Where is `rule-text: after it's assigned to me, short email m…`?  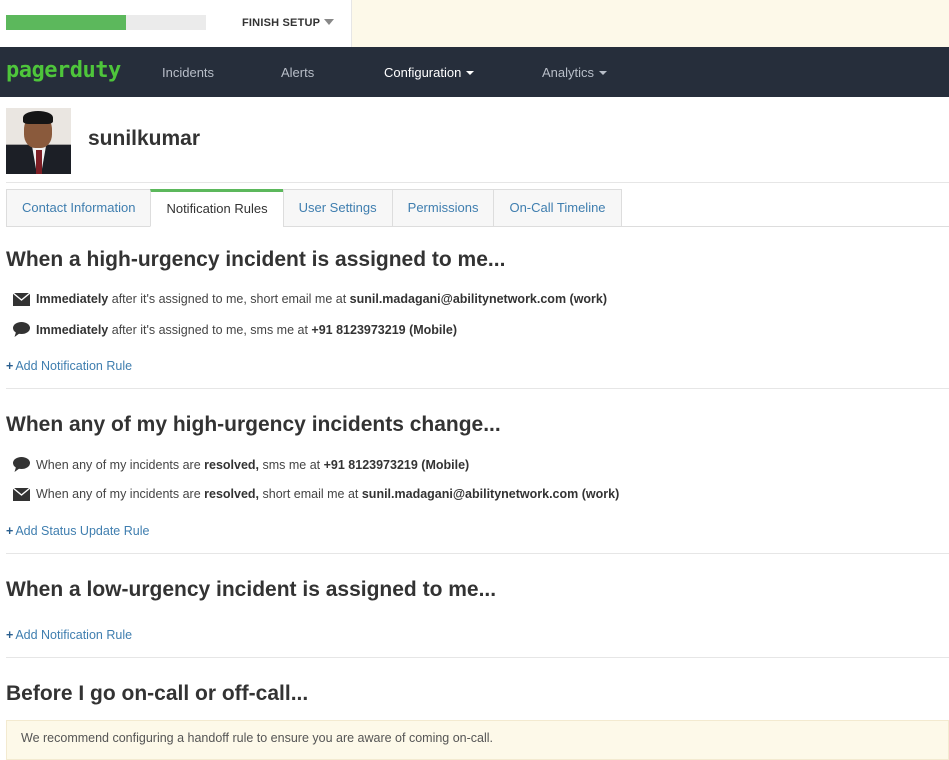
rule-text: after it's assigned to me, short email m… is located at coordinates (229, 299).